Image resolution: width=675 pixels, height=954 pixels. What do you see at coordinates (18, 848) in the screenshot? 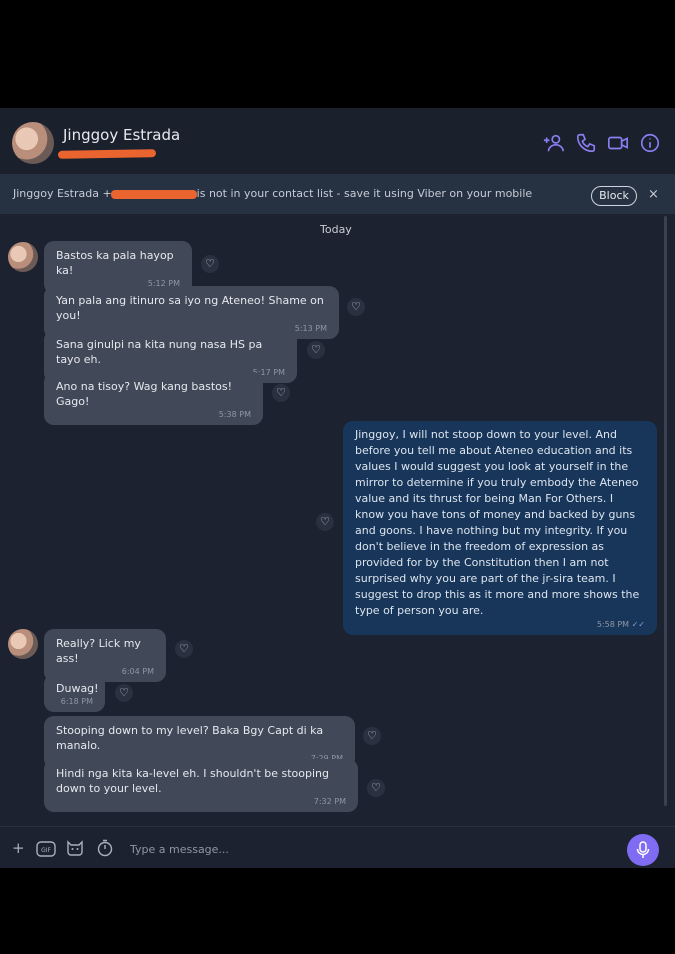
I see `plus-icon: +` at bounding box center [18, 848].